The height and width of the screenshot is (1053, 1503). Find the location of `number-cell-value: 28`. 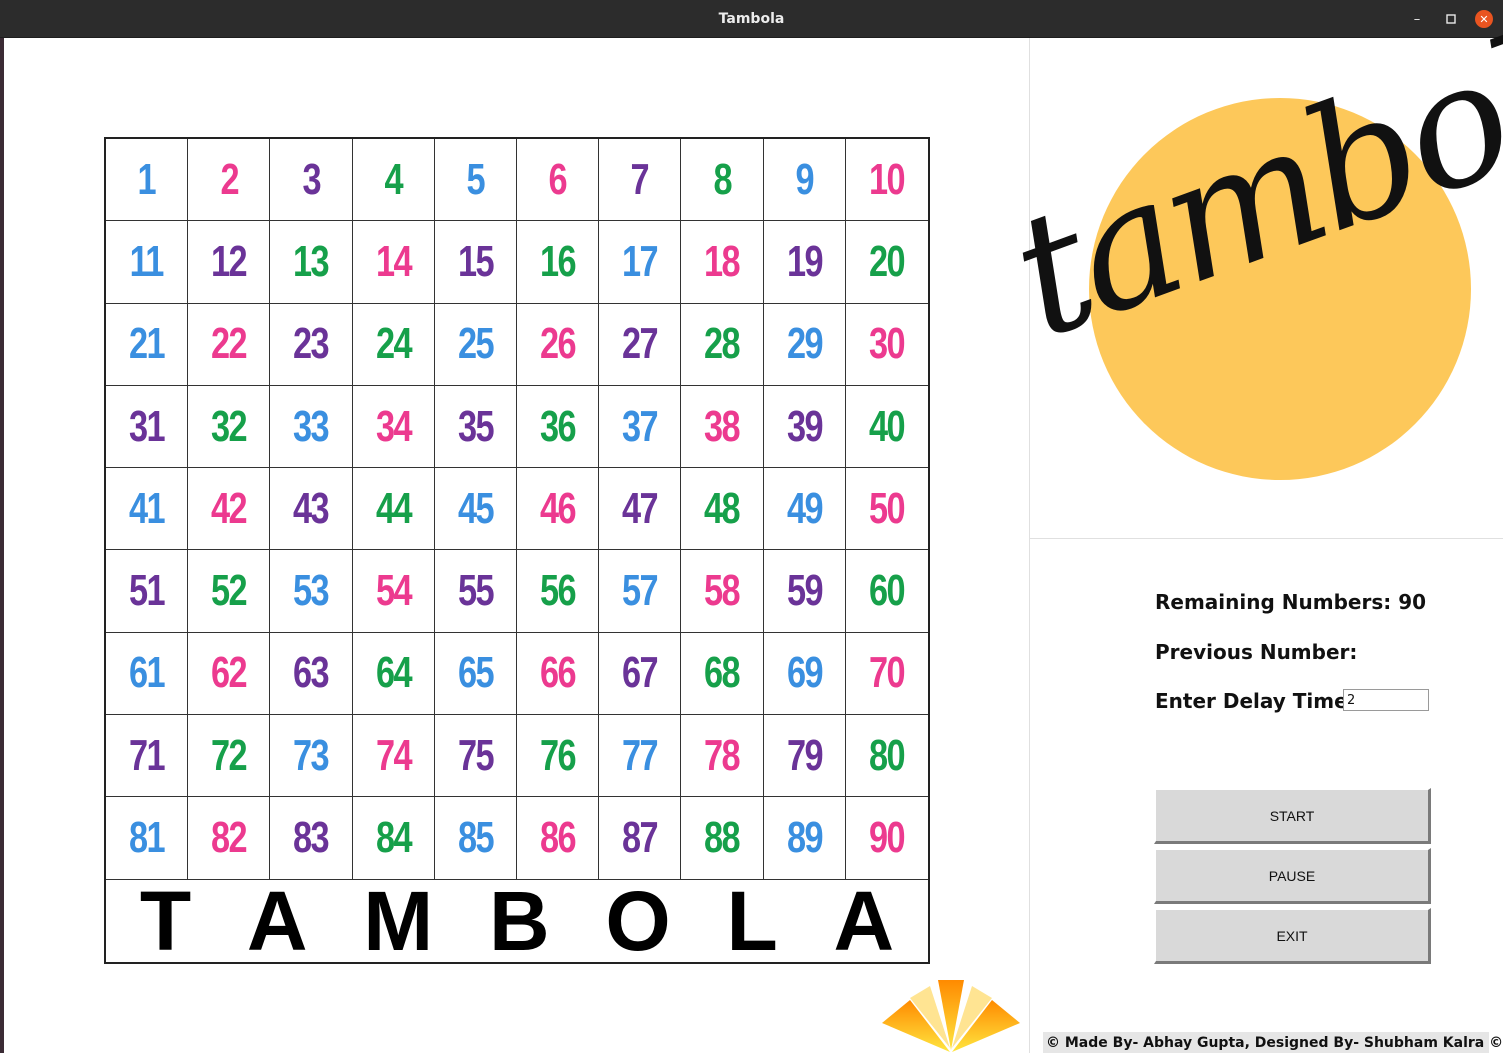

number-cell-value: 28 is located at coordinates (722, 344).